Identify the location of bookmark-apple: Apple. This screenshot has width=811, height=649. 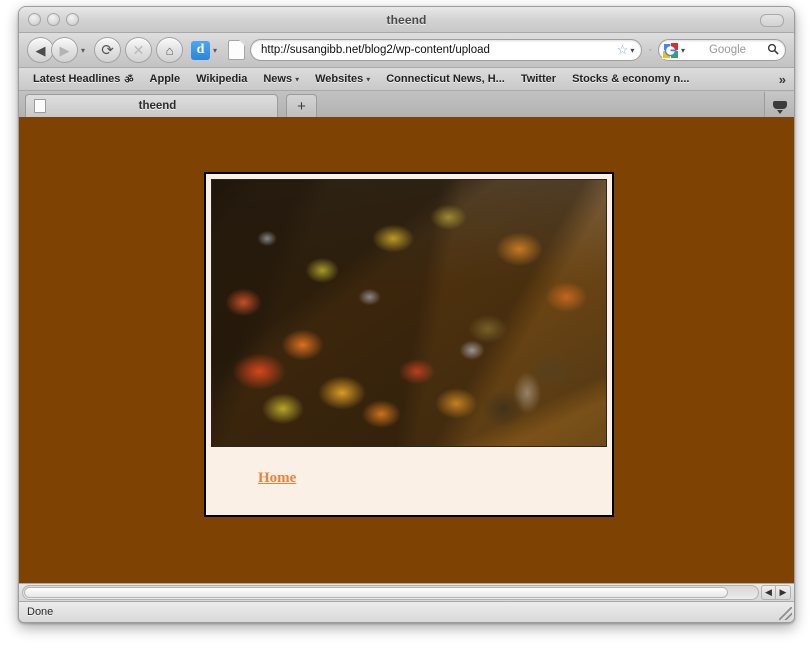
(165, 79).